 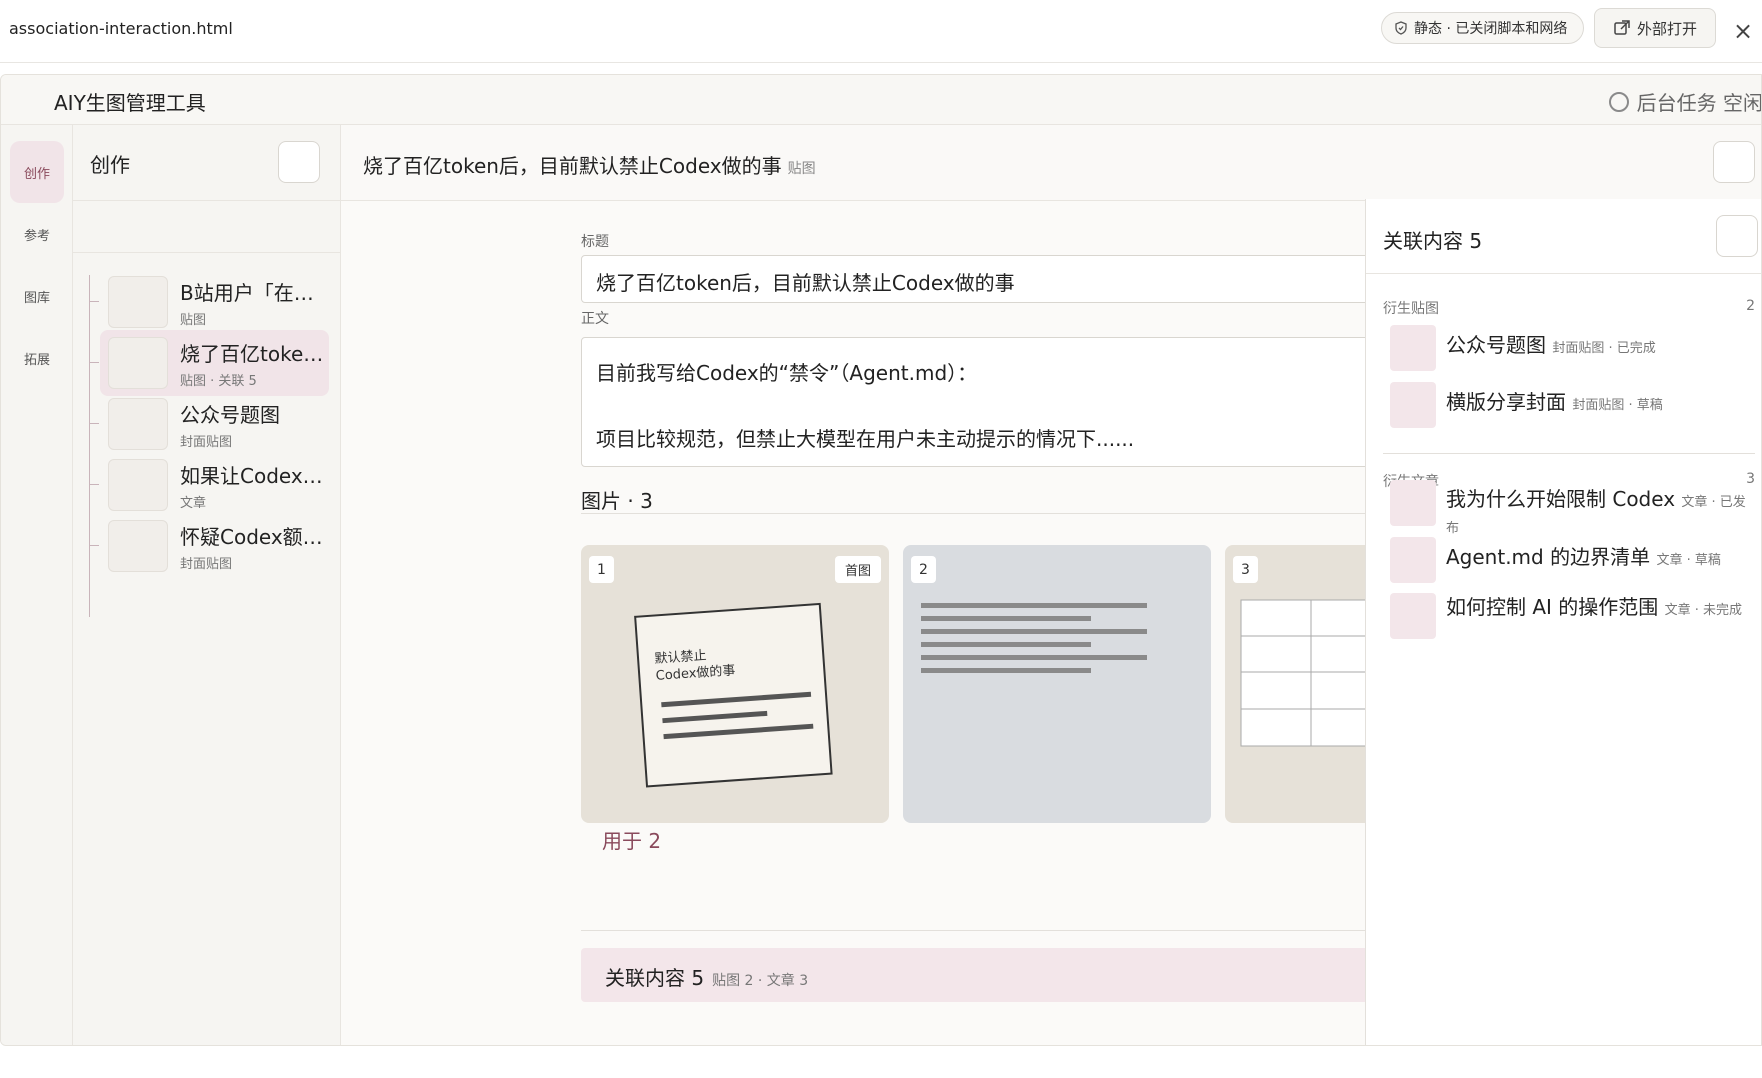 I want to click on item-meta: 贴图 · 关联 5, so click(x=218, y=381).